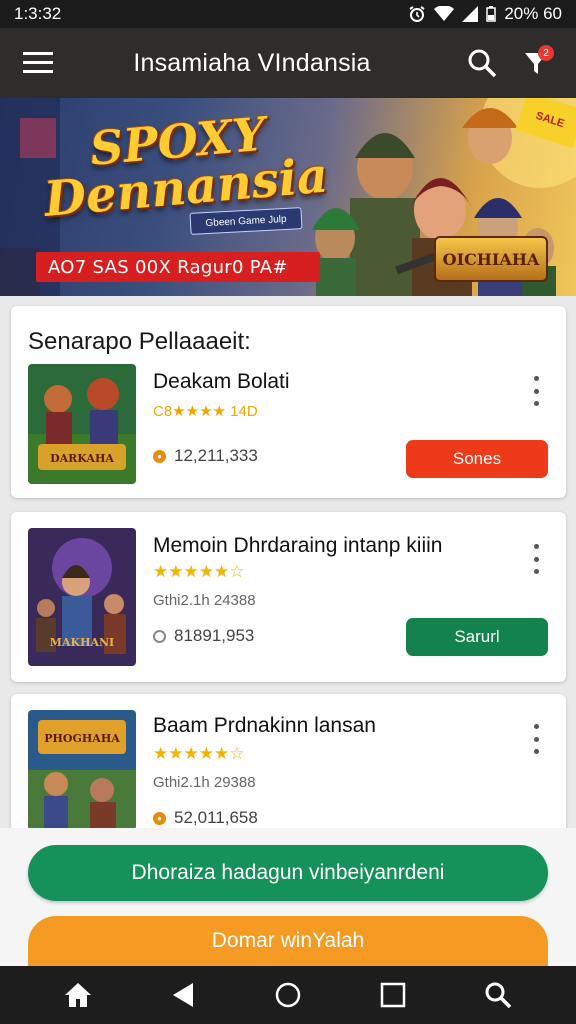 The image size is (576, 1024). What do you see at coordinates (546, 53) in the screenshot?
I see `notification-badge: 2` at bounding box center [546, 53].